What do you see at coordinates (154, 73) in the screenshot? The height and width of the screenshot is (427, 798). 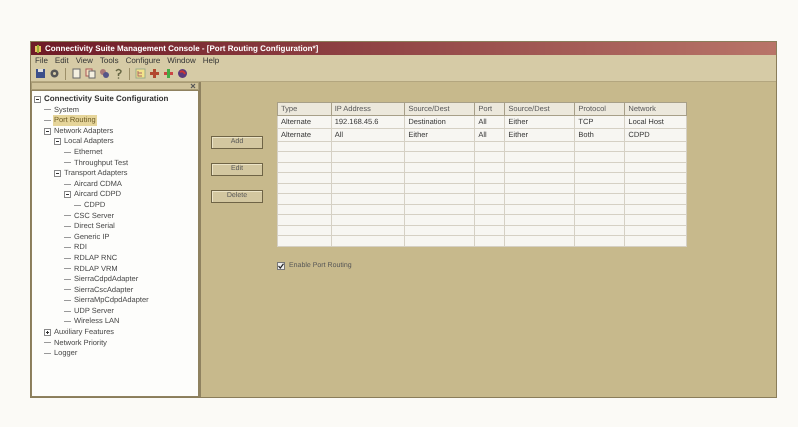 I see `cross-icon` at bounding box center [154, 73].